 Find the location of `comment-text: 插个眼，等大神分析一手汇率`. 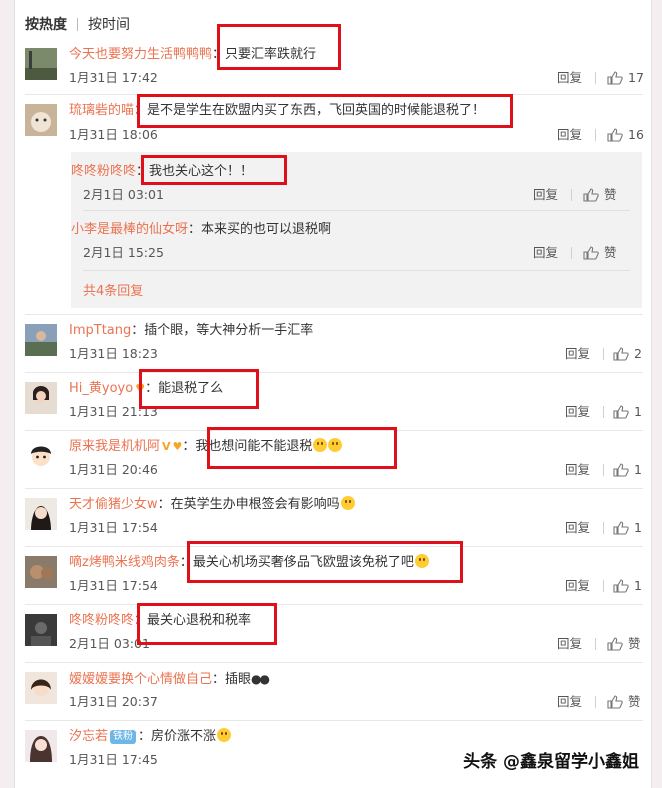

comment-text: 插个眼，等大神分析一手汇率 is located at coordinates (229, 330).